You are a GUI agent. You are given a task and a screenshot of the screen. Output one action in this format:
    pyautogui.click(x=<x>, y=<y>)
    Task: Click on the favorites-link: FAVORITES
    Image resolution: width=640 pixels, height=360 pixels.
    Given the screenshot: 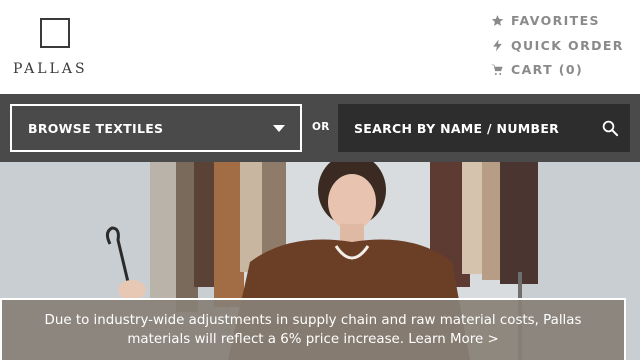 What is the action you would take?
    pyautogui.click(x=545, y=20)
    